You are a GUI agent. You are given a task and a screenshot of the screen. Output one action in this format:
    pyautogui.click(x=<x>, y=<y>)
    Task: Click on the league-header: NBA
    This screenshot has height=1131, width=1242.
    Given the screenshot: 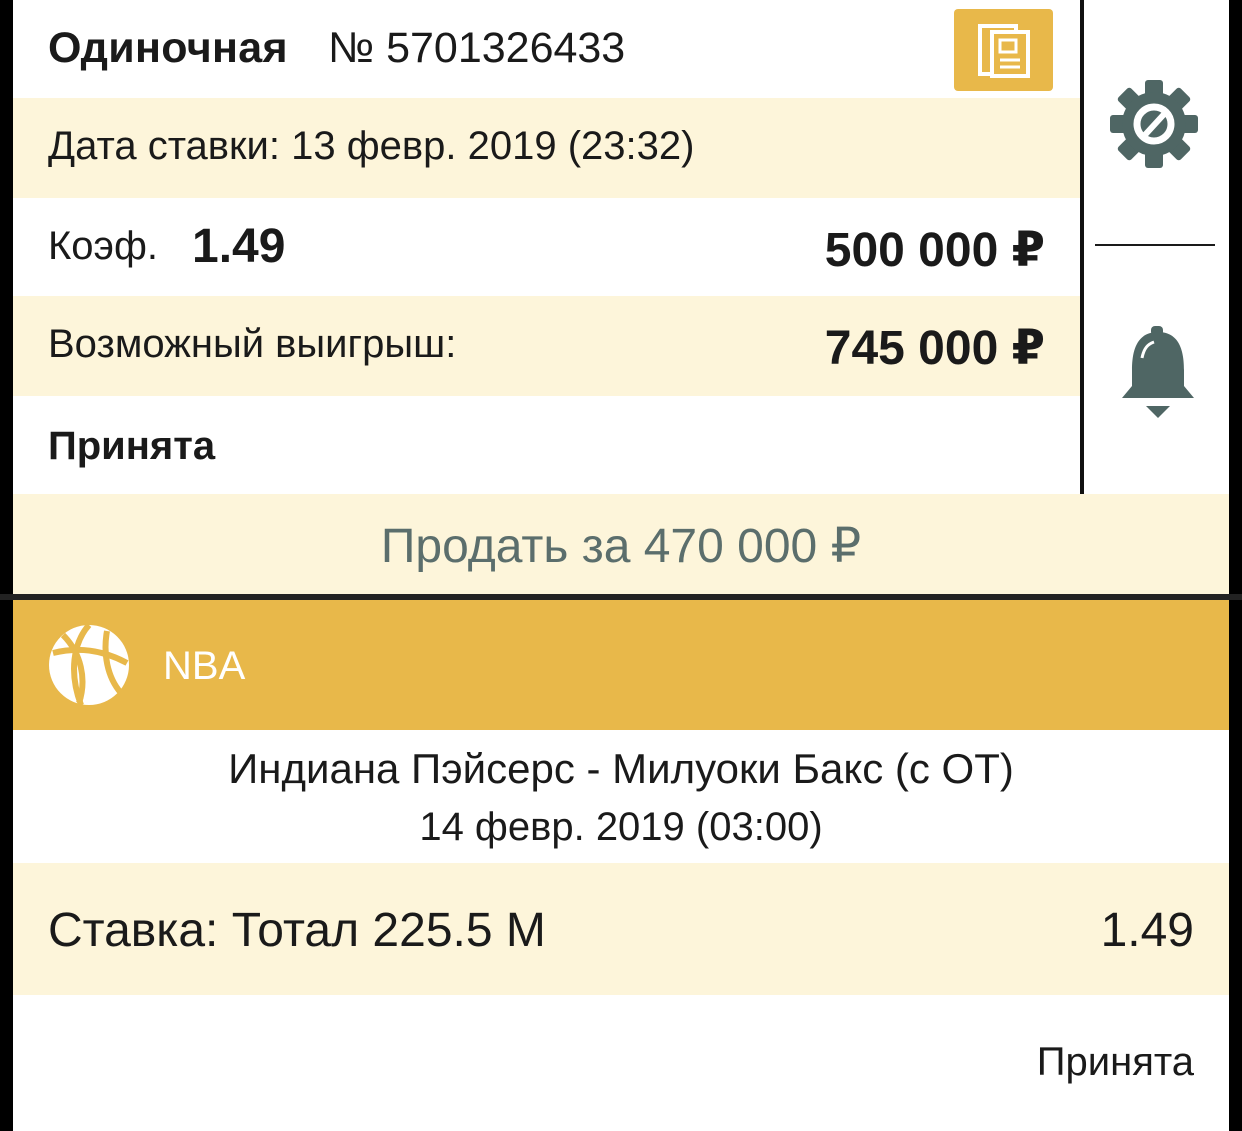 What is the action you would take?
    pyautogui.click(x=621, y=665)
    